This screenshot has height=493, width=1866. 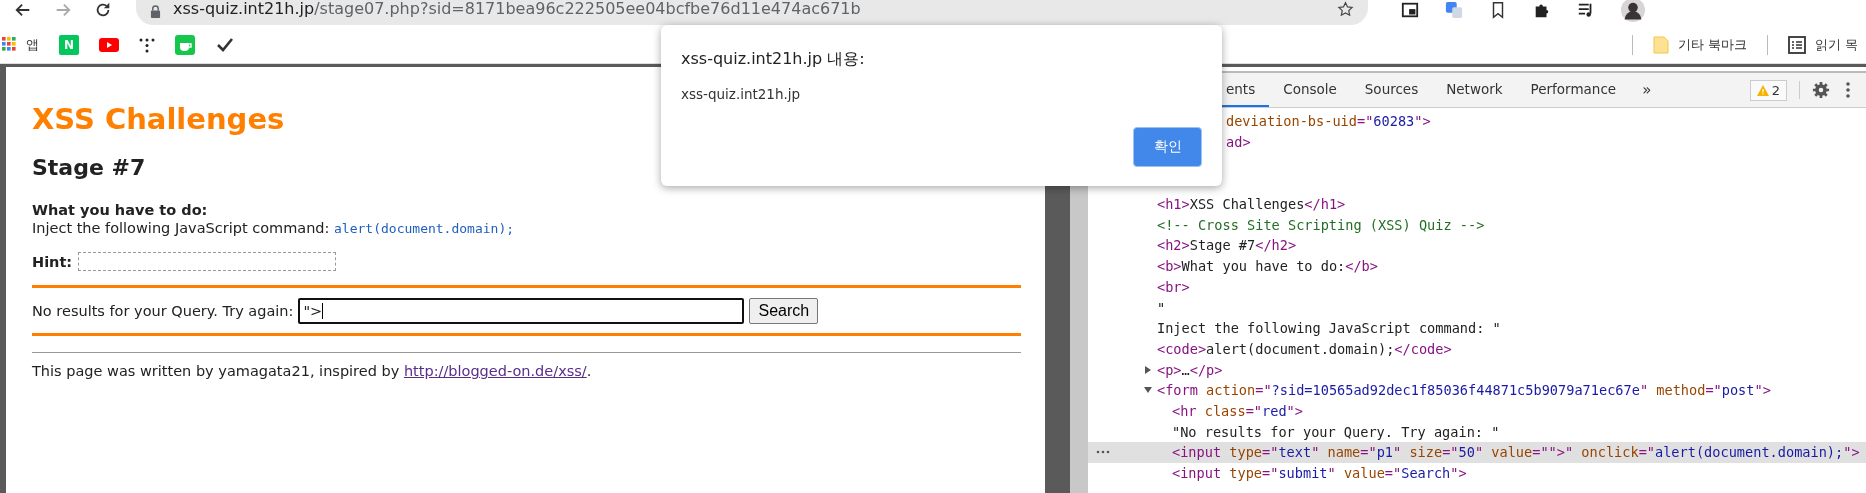 I want to click on code-line: <h2>Stage #7</h2>, so click(x=1227, y=245).